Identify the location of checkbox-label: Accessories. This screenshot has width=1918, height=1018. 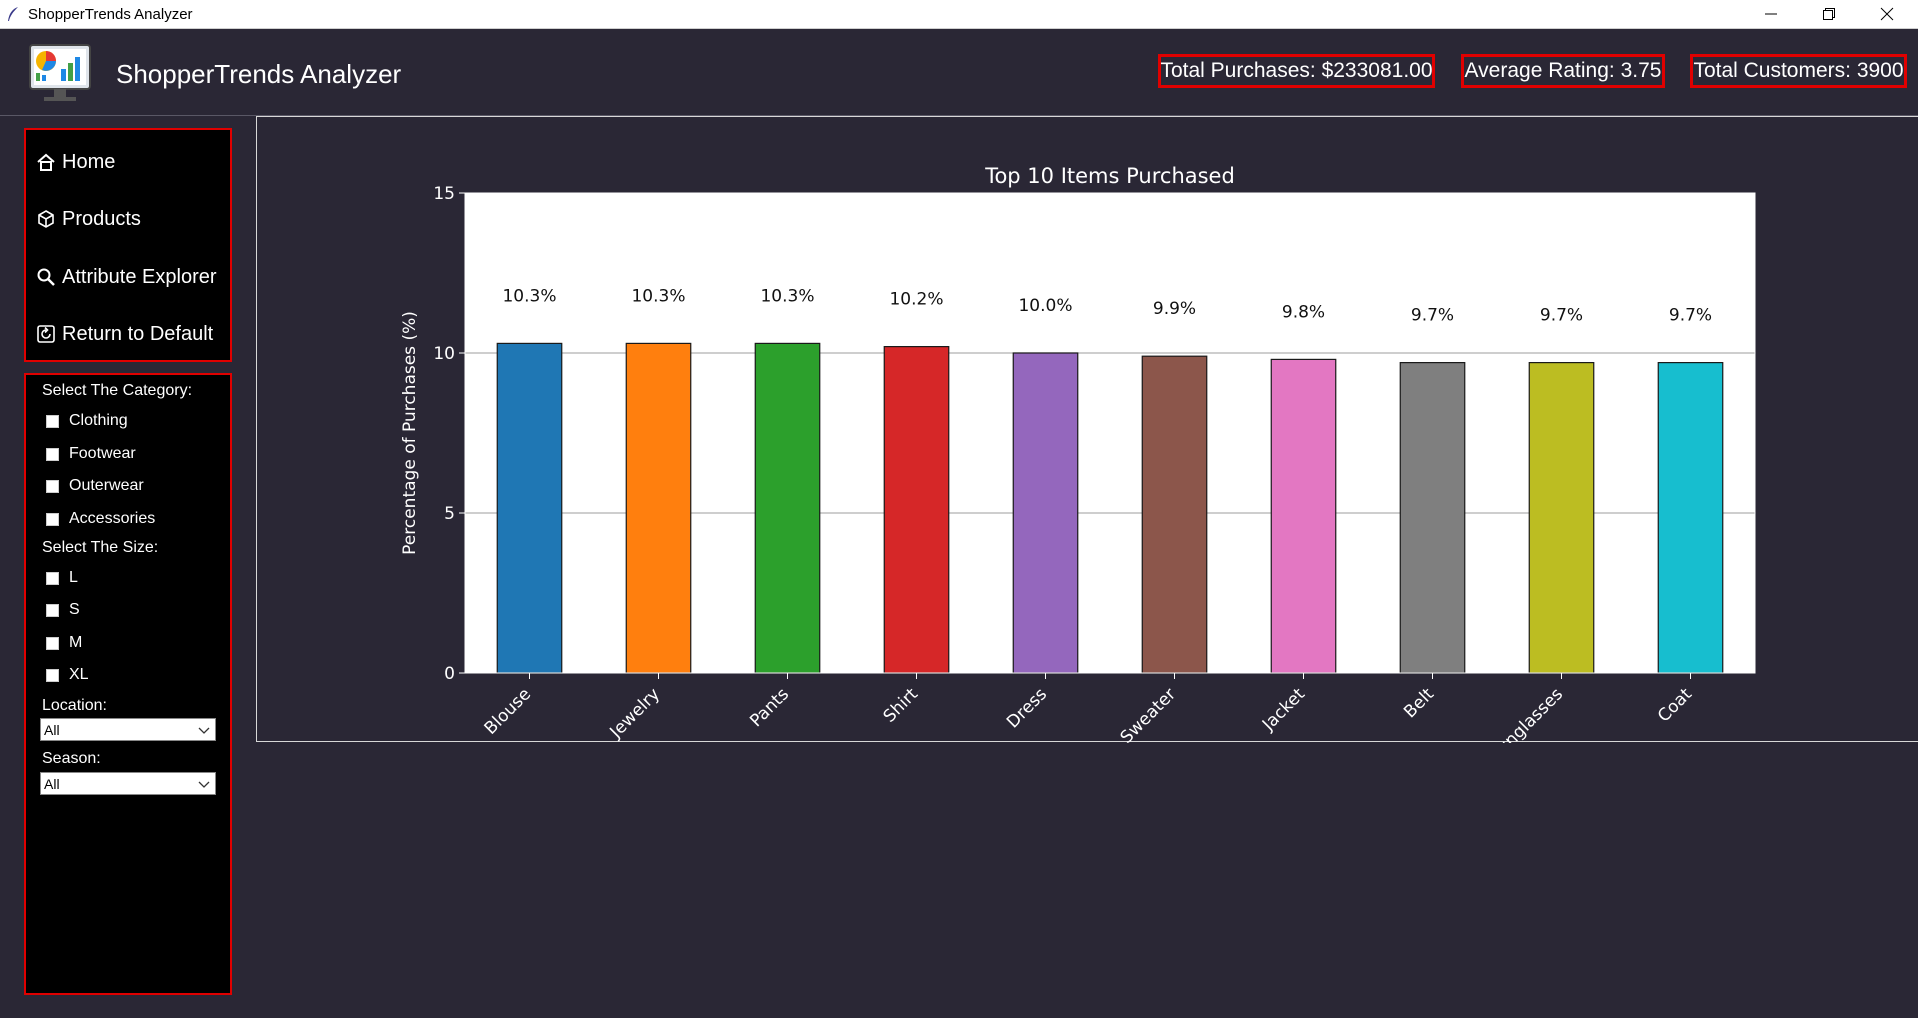
(112, 518).